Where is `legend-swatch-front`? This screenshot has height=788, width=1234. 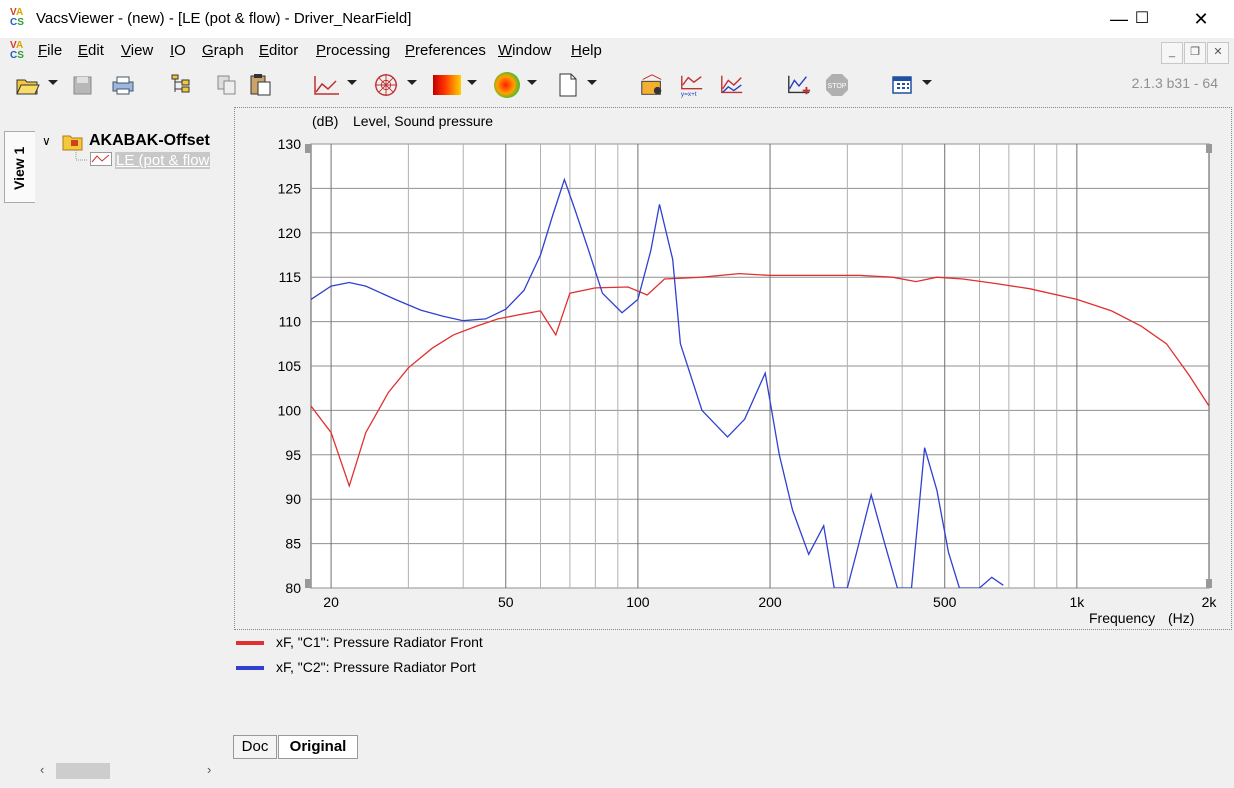
legend-swatch-front is located at coordinates (250, 643).